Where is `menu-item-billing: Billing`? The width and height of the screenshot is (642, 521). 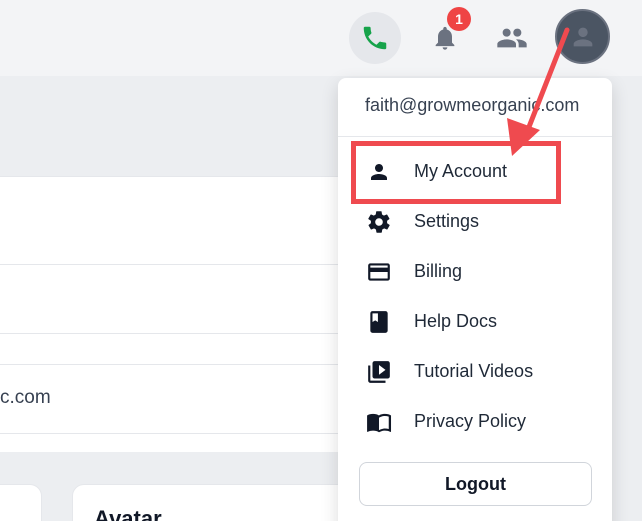
menu-item-billing: Billing is located at coordinates (475, 271).